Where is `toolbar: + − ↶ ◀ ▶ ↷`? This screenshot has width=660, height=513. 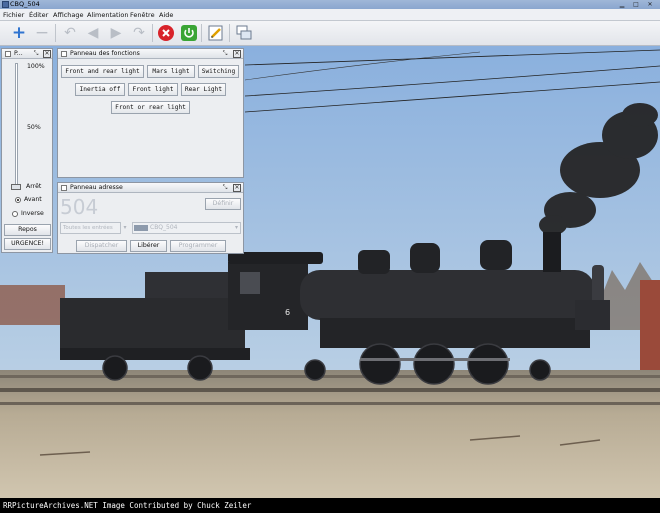
toolbar: + − ↶ ◀ ▶ ↷ is located at coordinates (330, 33).